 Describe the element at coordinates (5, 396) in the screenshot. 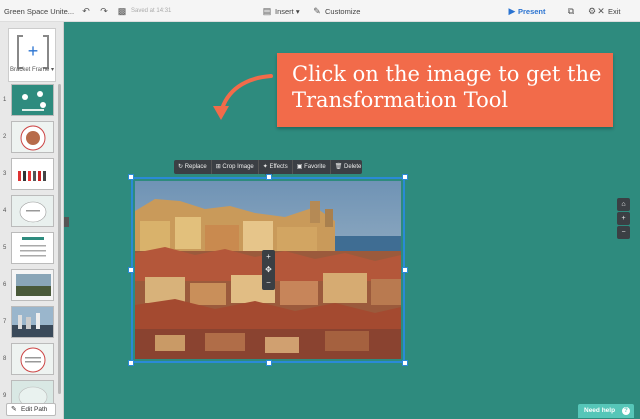

I see `thumb-number: 9` at that location.